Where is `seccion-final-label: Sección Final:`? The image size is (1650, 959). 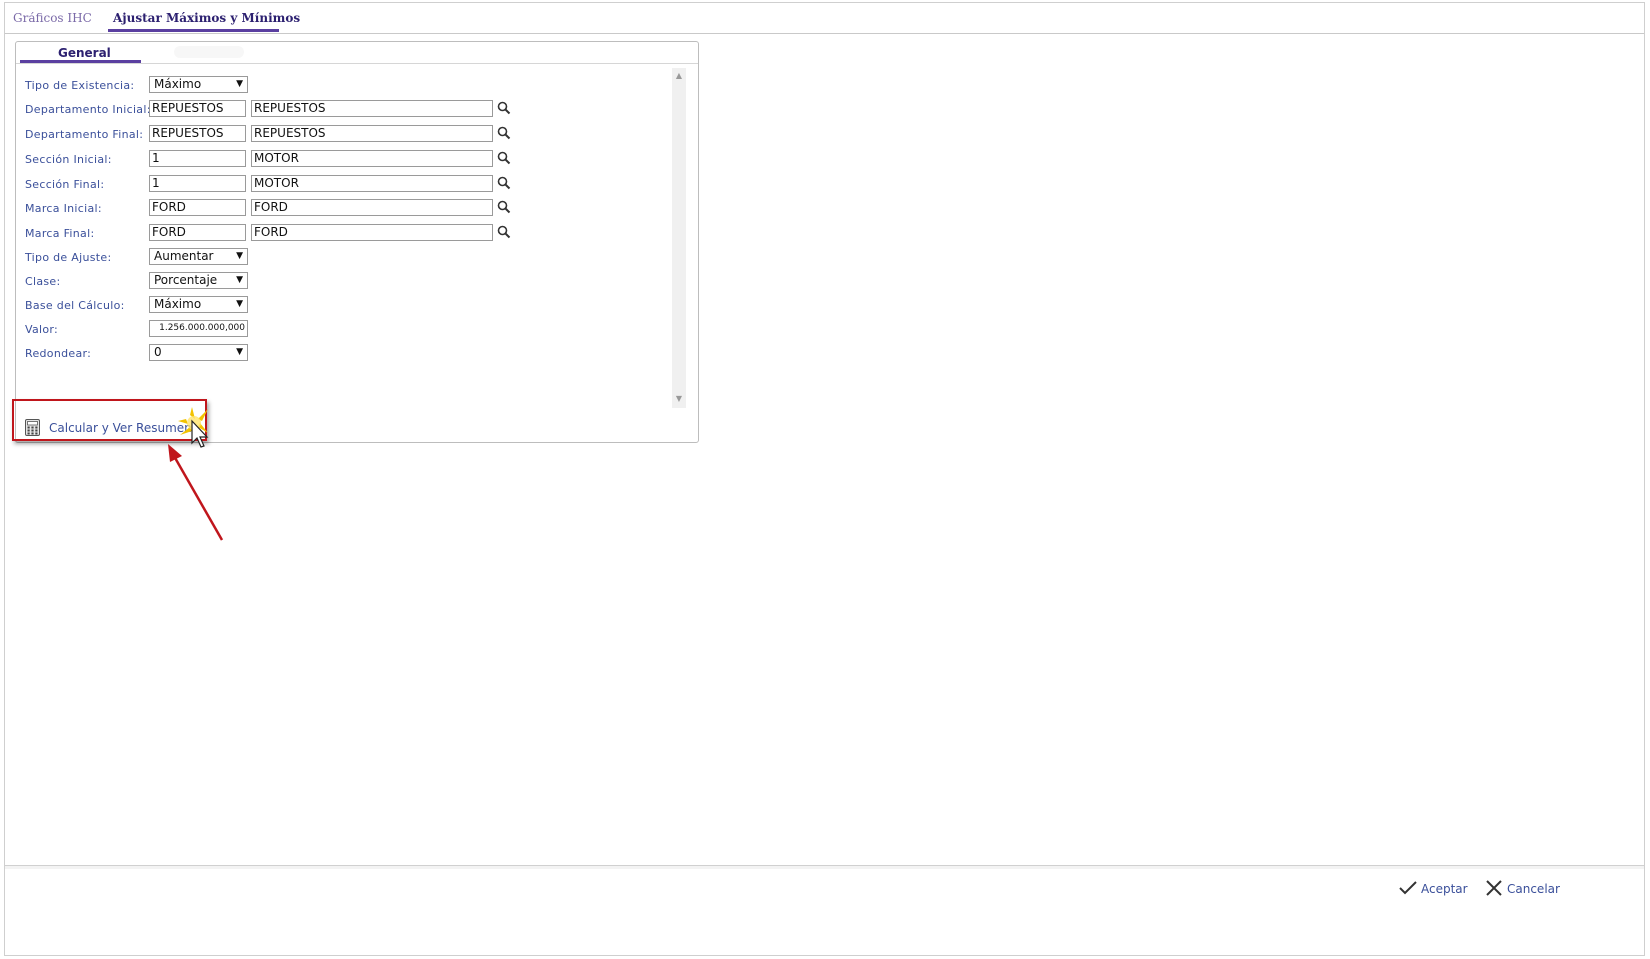 seccion-final-label: Sección Final: is located at coordinates (65, 184).